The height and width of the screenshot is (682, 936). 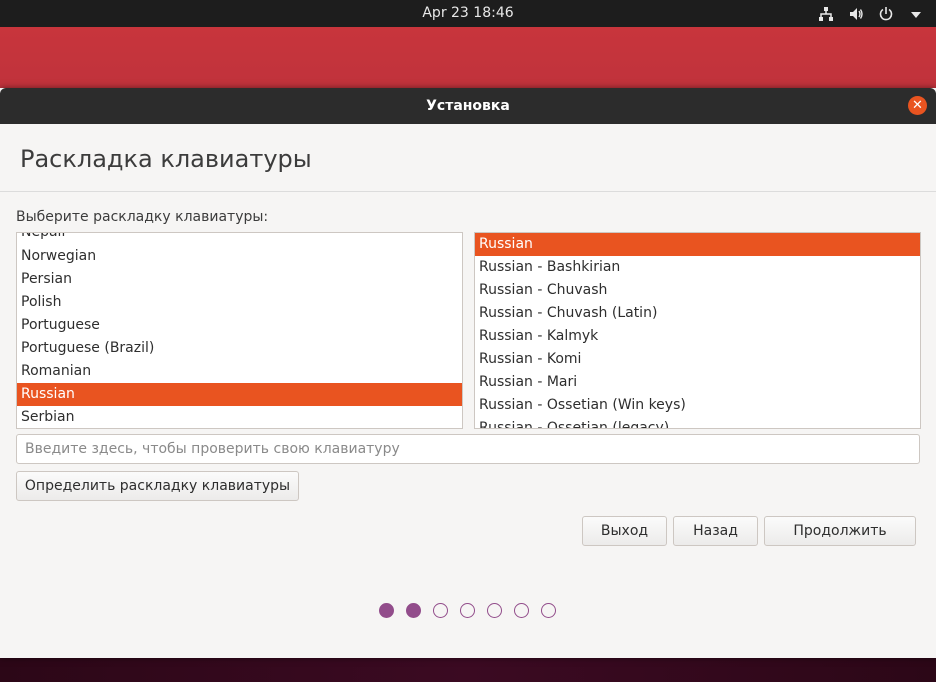 What do you see at coordinates (697, 290) in the screenshot?
I see `list-item: Russian - Chuvash` at bounding box center [697, 290].